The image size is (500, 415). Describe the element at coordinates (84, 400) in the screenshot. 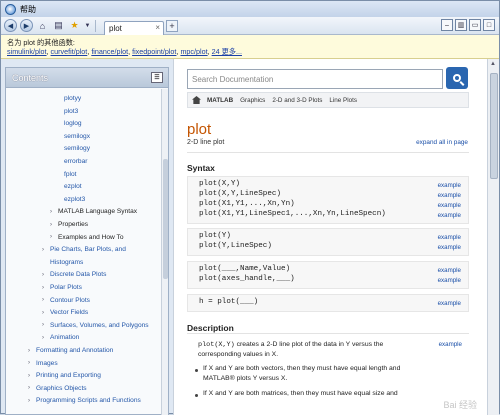

I see `sidebar-item: › Programming Scripts and Functions` at that location.